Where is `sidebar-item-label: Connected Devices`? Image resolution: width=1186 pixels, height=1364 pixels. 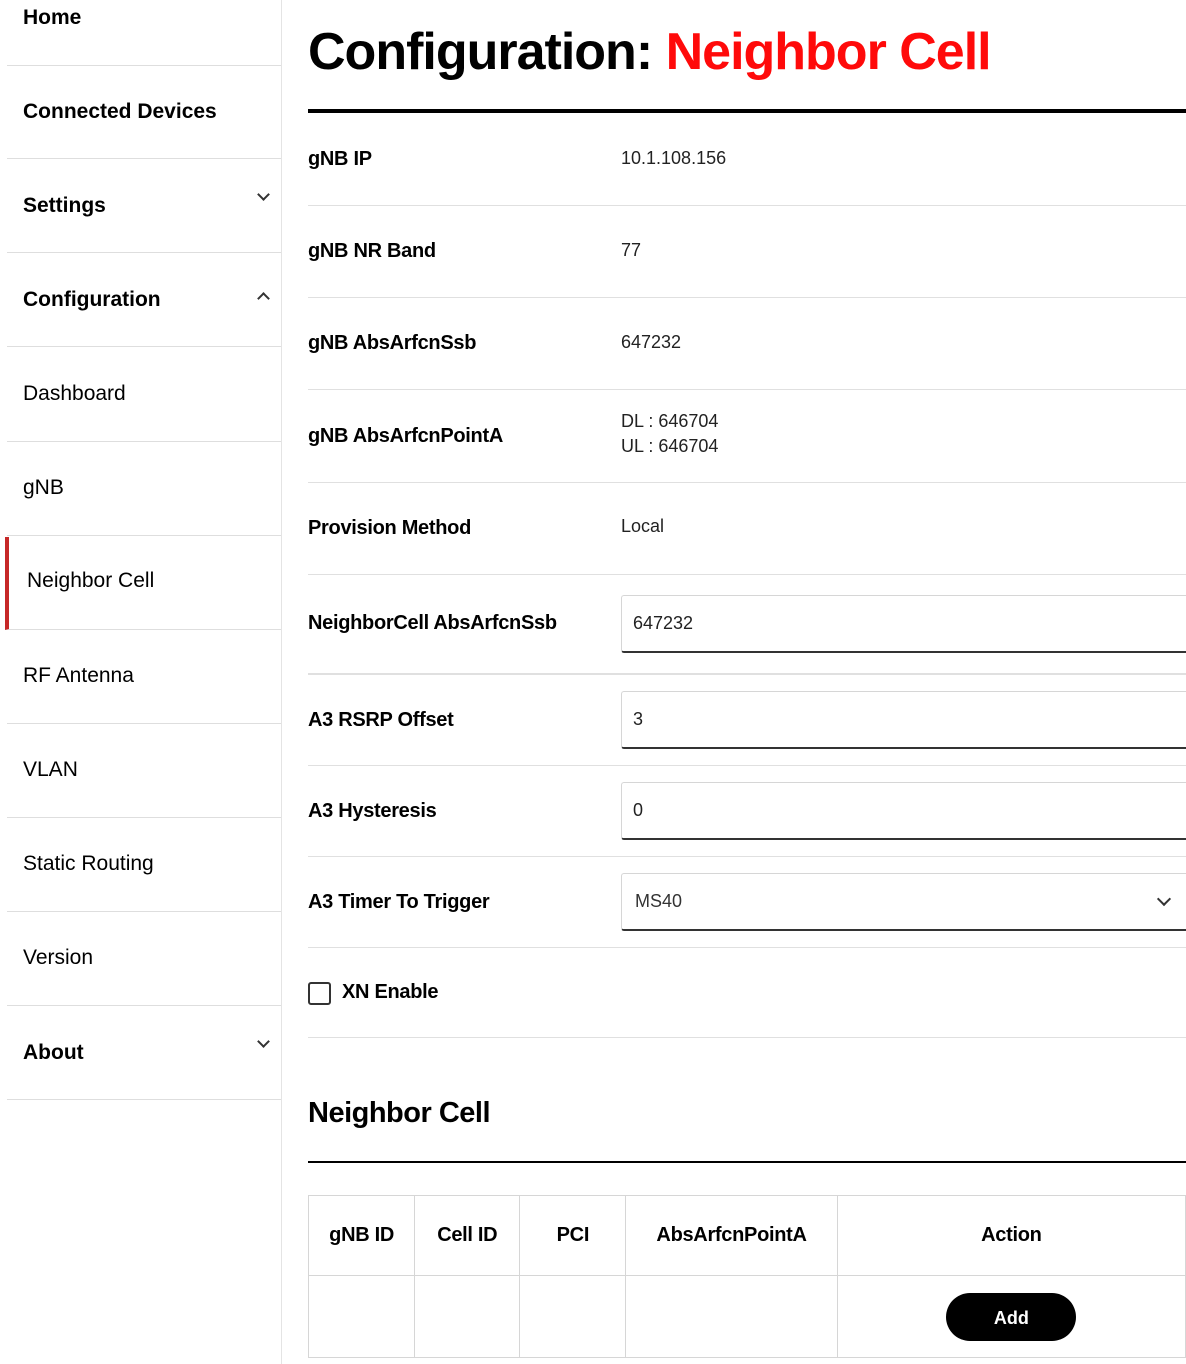 sidebar-item-label: Connected Devices is located at coordinates (120, 111).